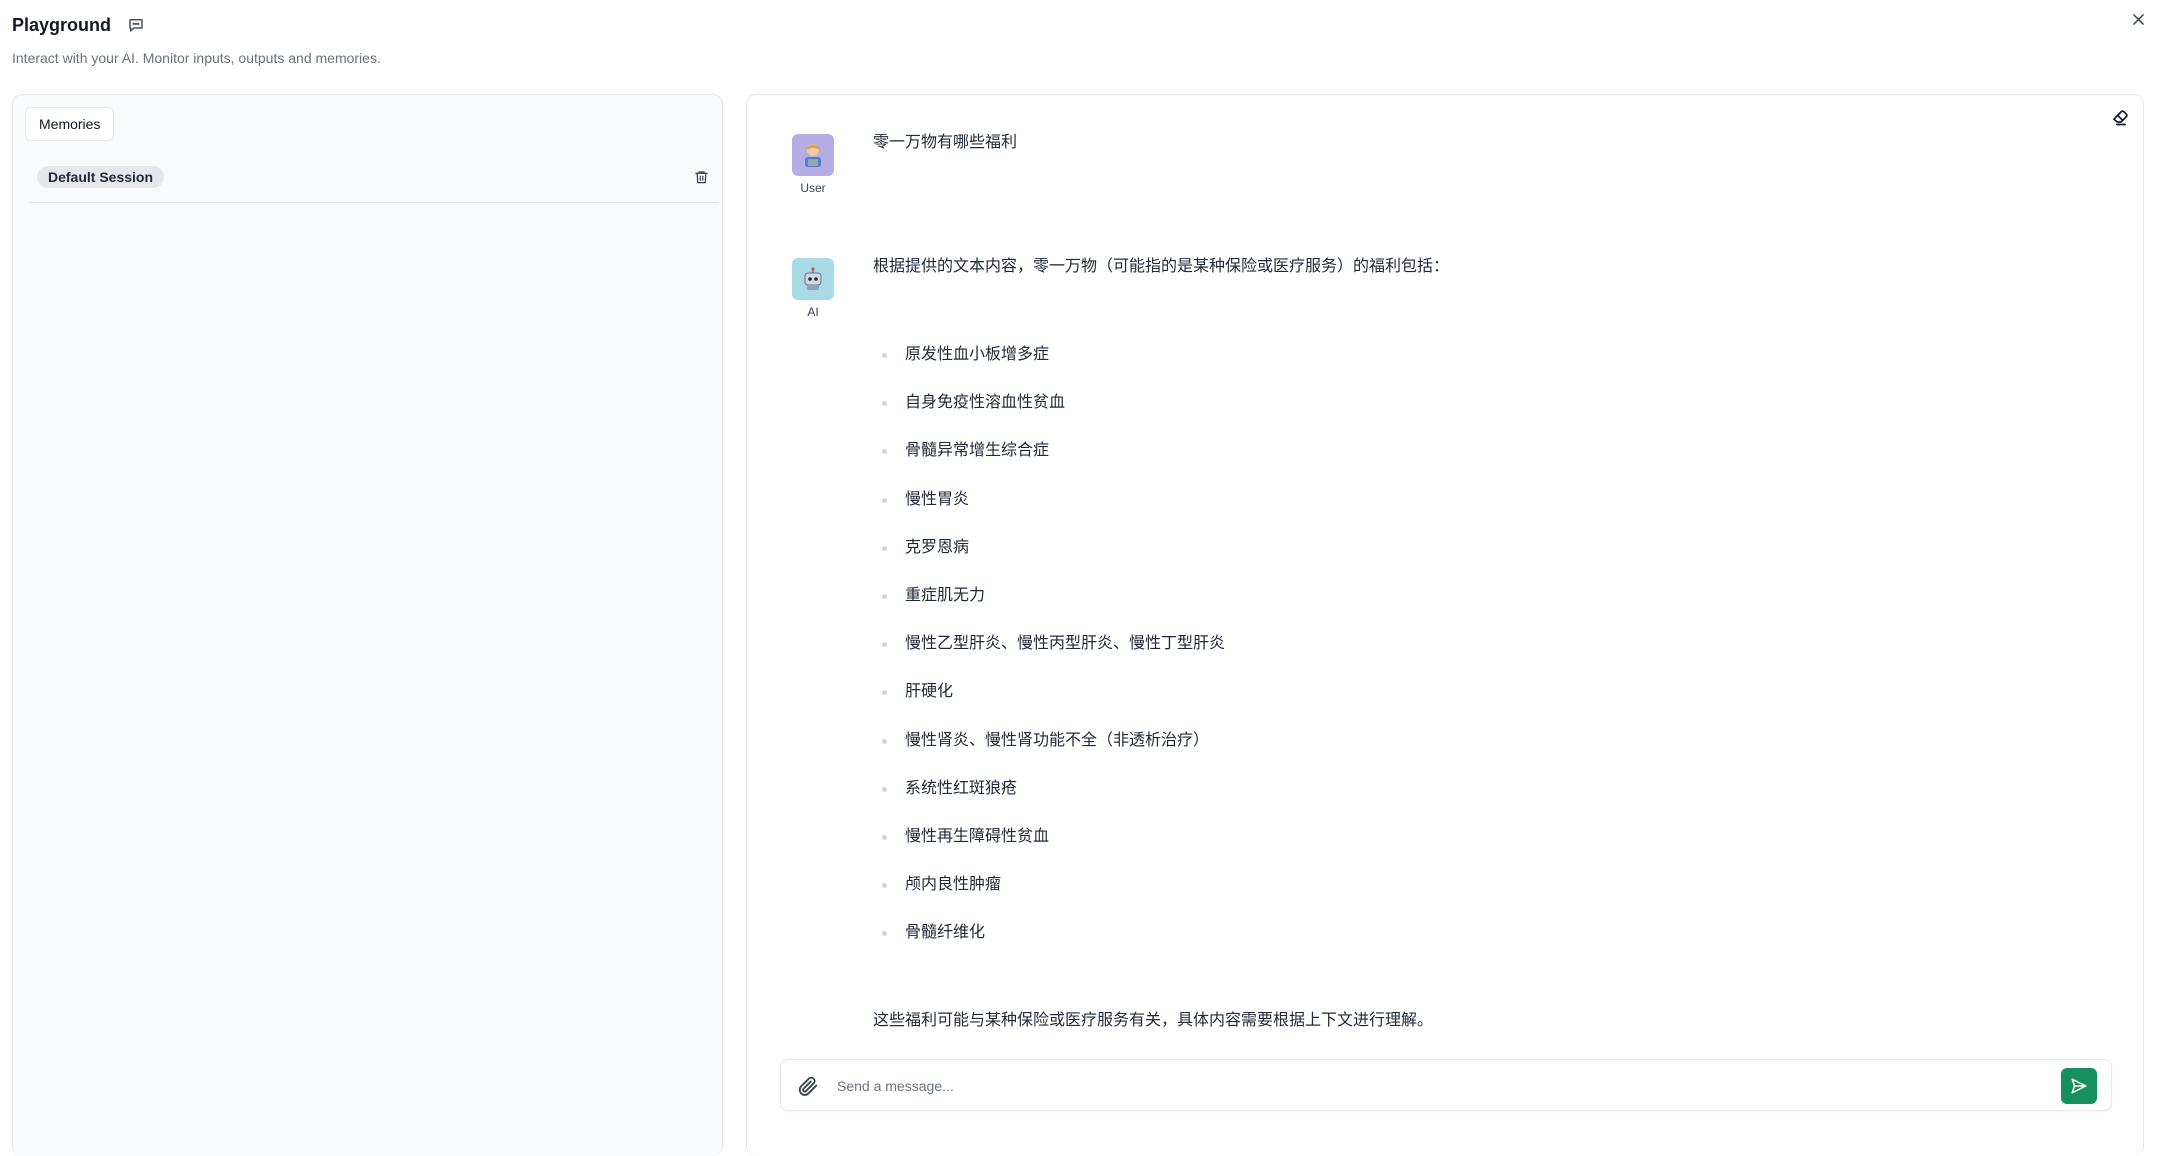  I want to click on list-item: 颅内良性肿瘤, so click(1423, 897).